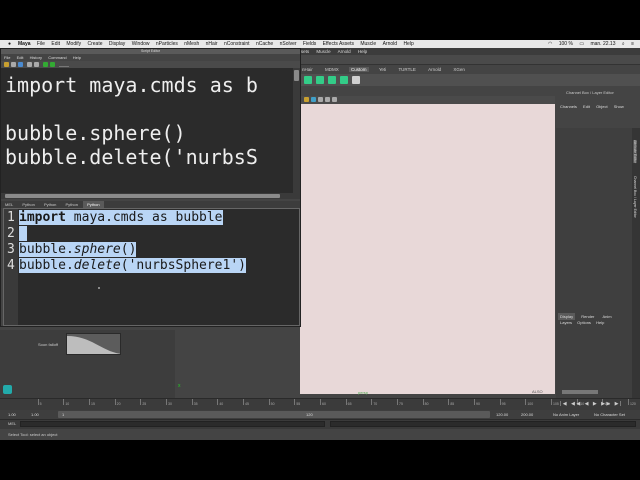 The image size is (640, 480). I want to click on open-script-icon, so click(6, 64).